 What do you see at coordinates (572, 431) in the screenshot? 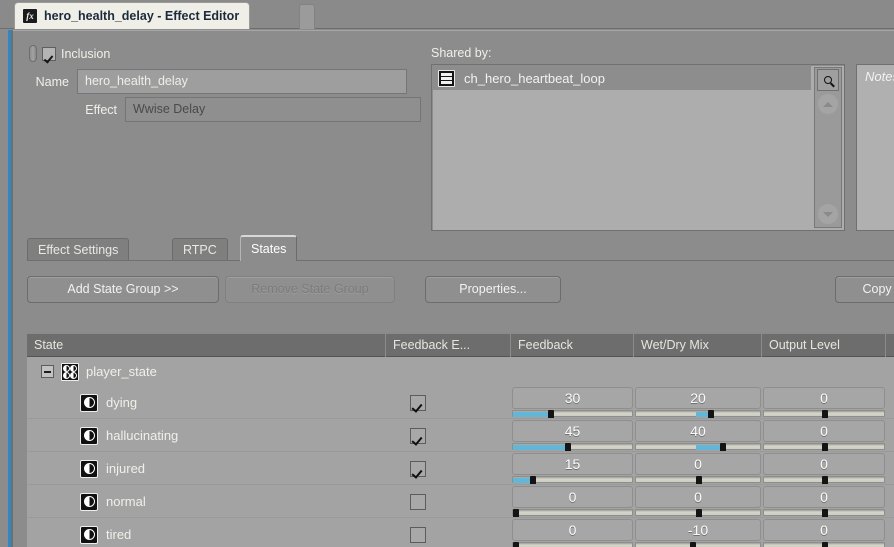
I see `feedback-value: 45` at bounding box center [572, 431].